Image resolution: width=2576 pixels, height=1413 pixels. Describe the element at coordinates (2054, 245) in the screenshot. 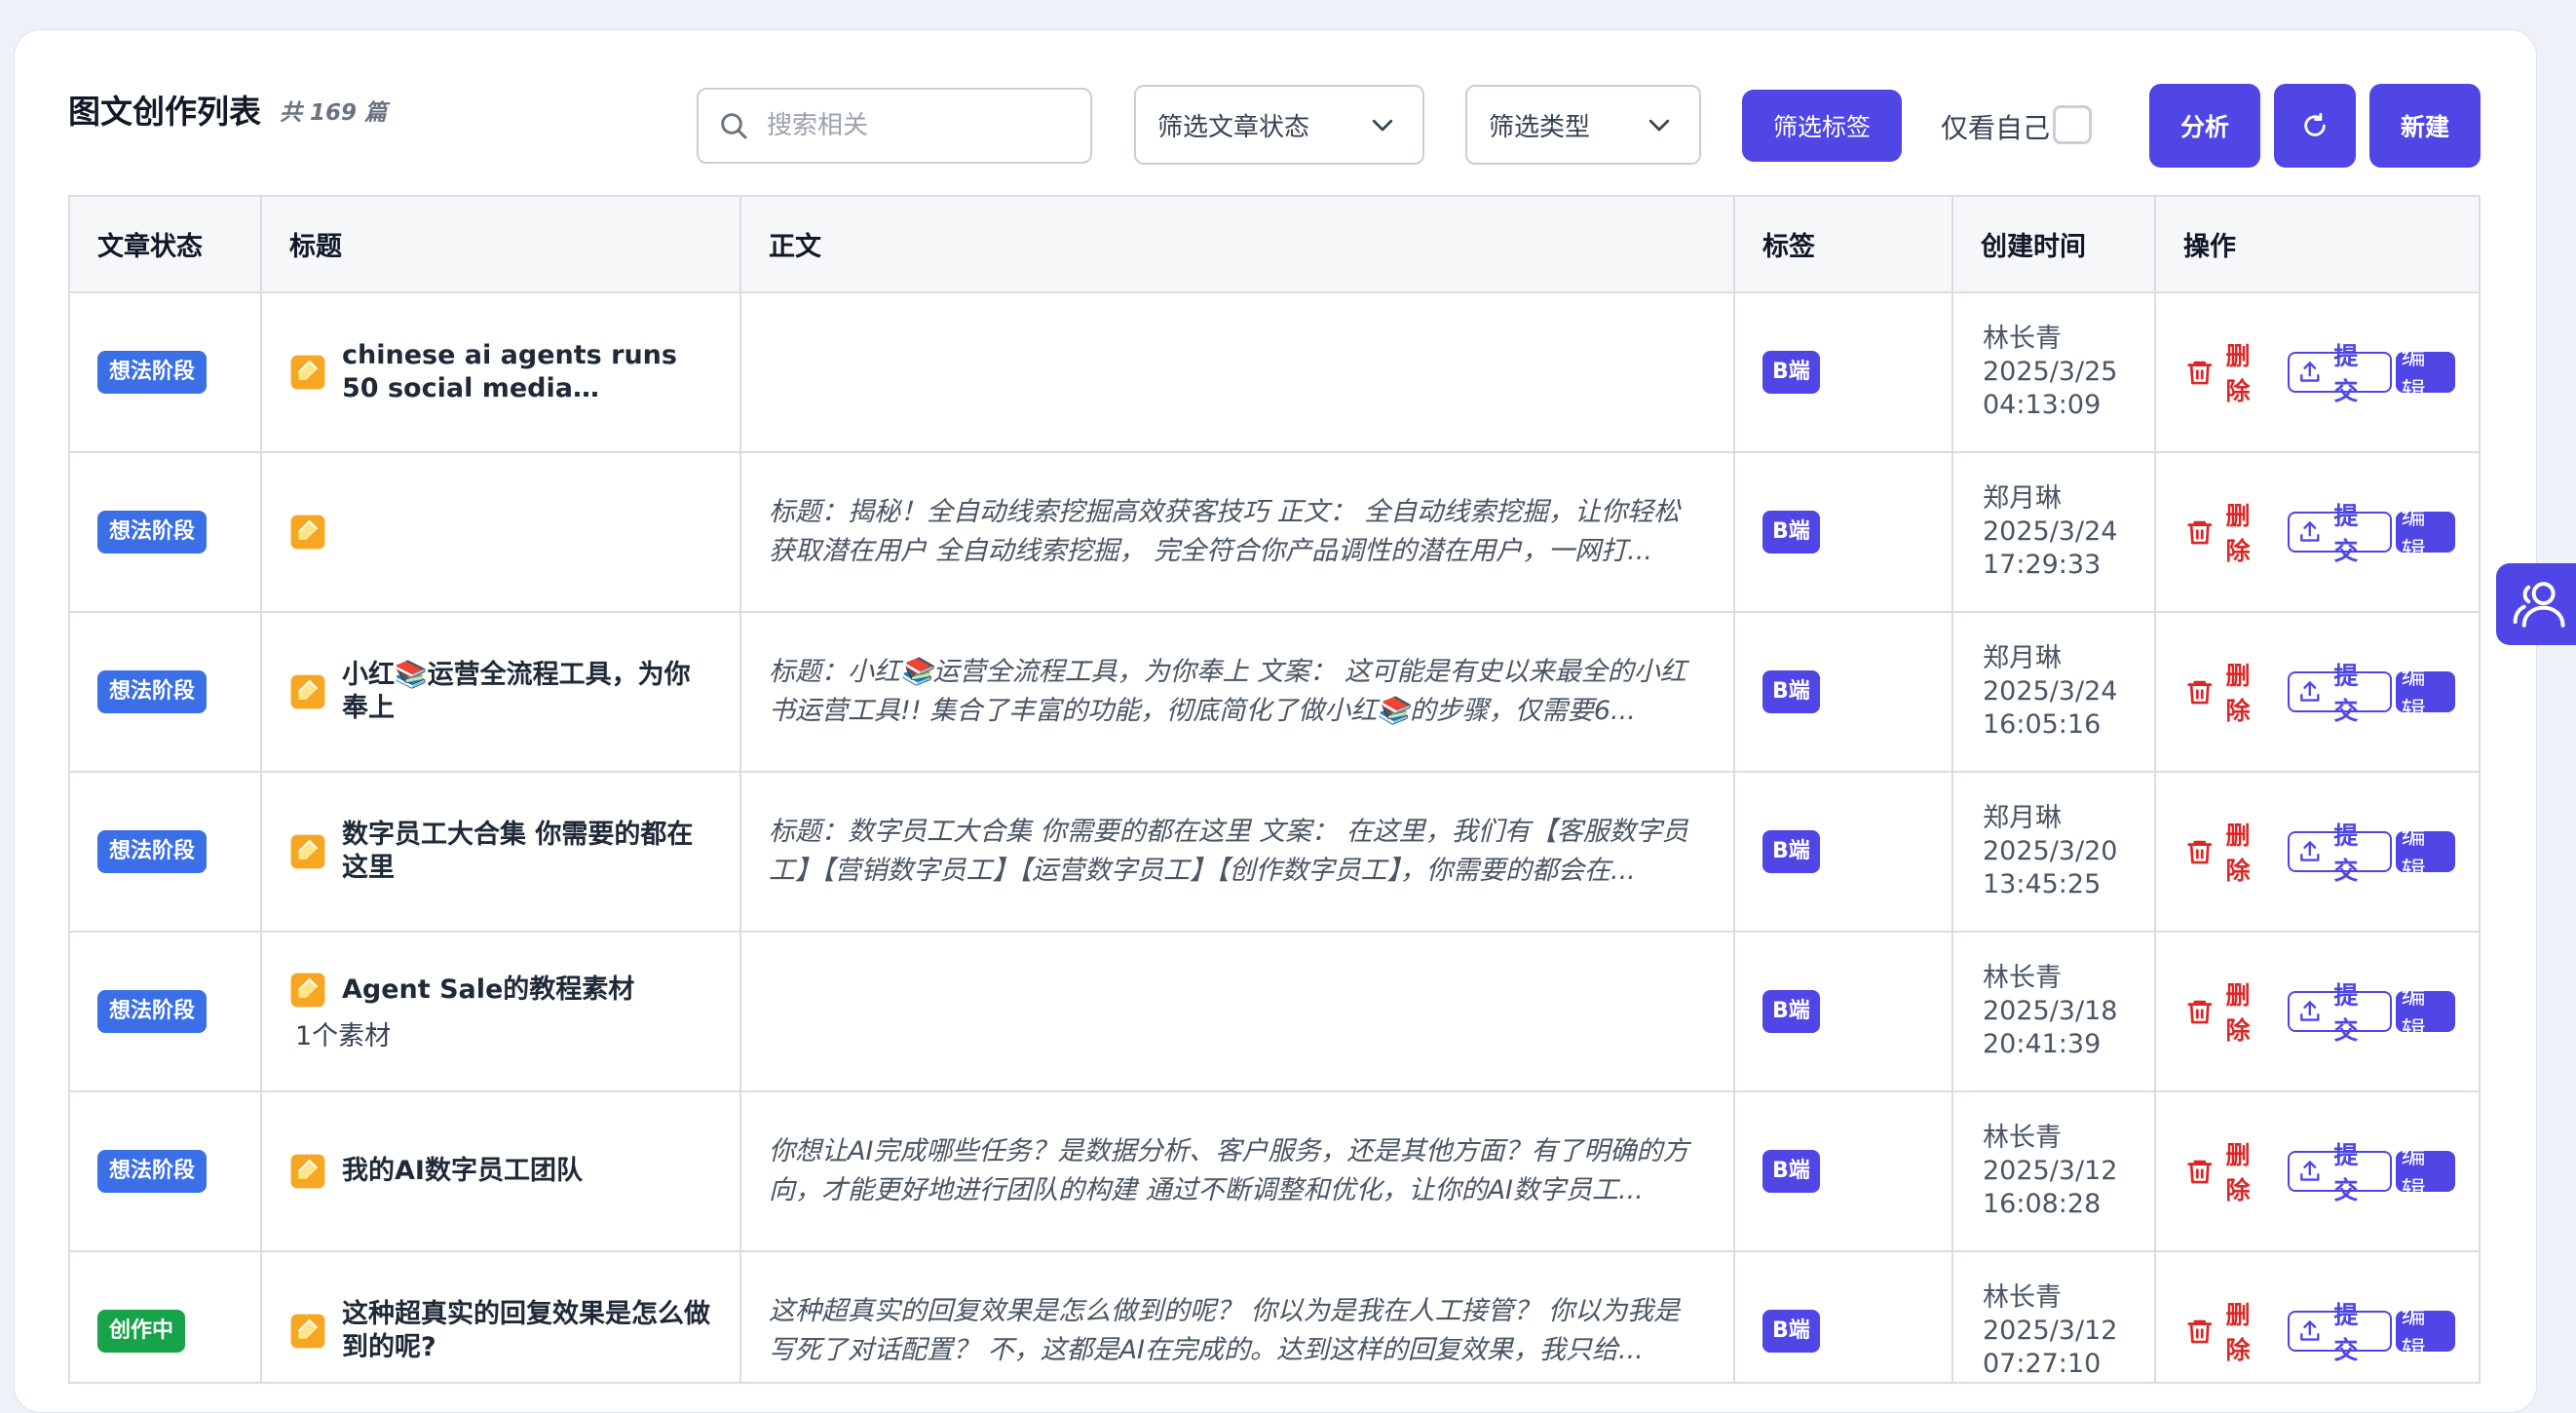

I see `column-header-created: 创建时间` at that location.